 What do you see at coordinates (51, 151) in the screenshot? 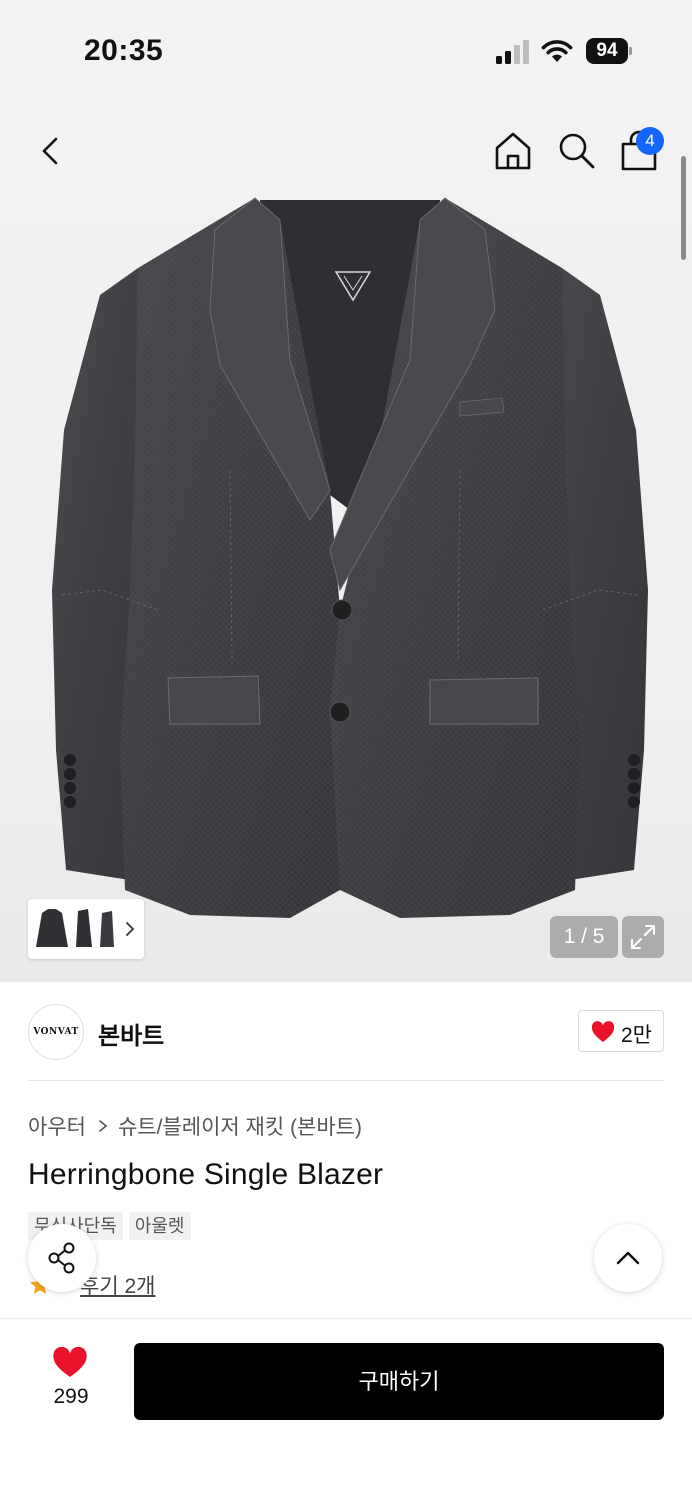
I see `back-arrow-icon` at bounding box center [51, 151].